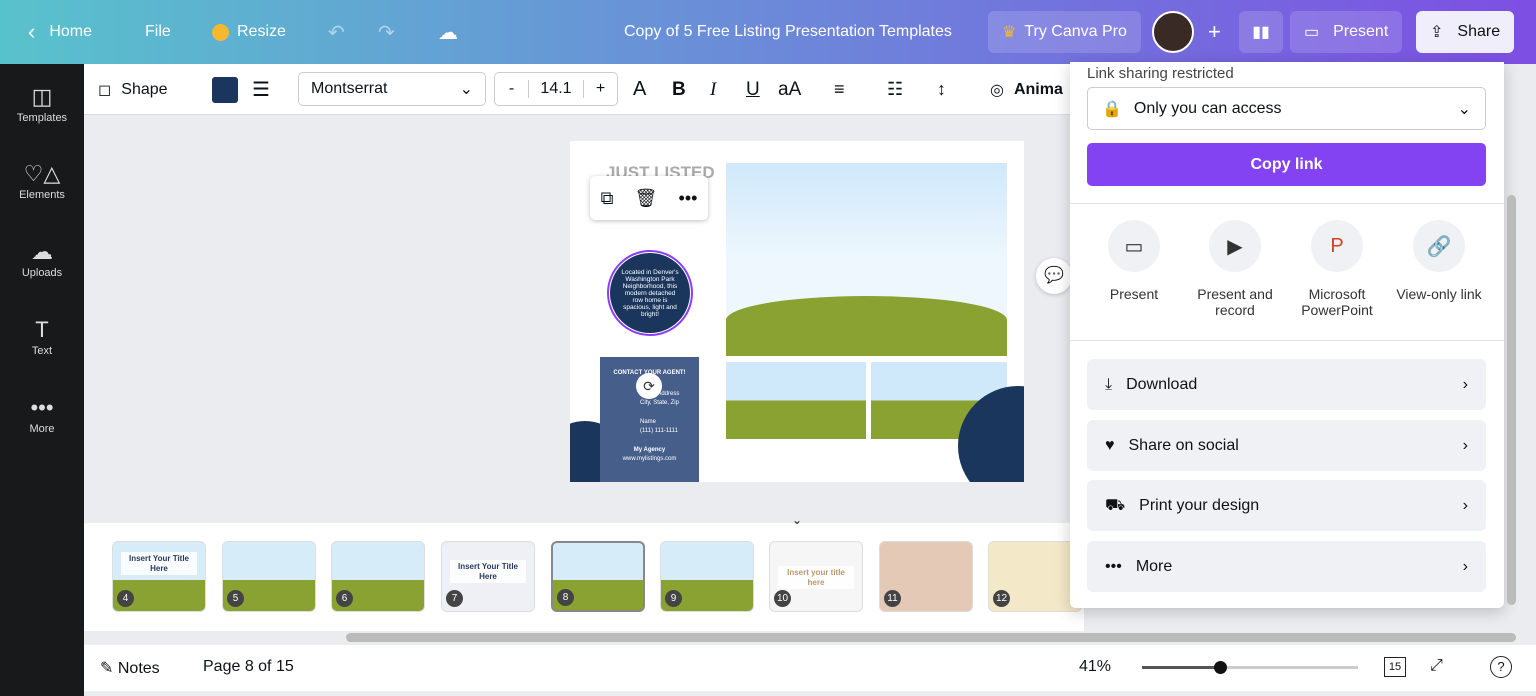  Describe the element at coordinates (249, 32) in the screenshot. I see `resize-button: Resize` at that location.